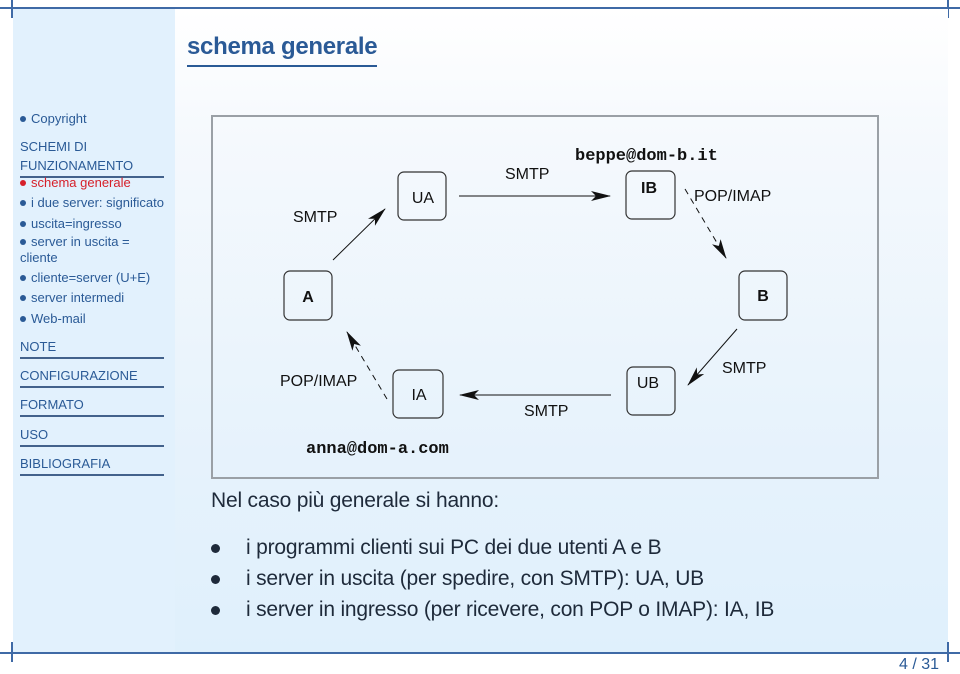 This screenshot has width=960, height=674. I want to click on node-ib: IB, so click(650, 195).